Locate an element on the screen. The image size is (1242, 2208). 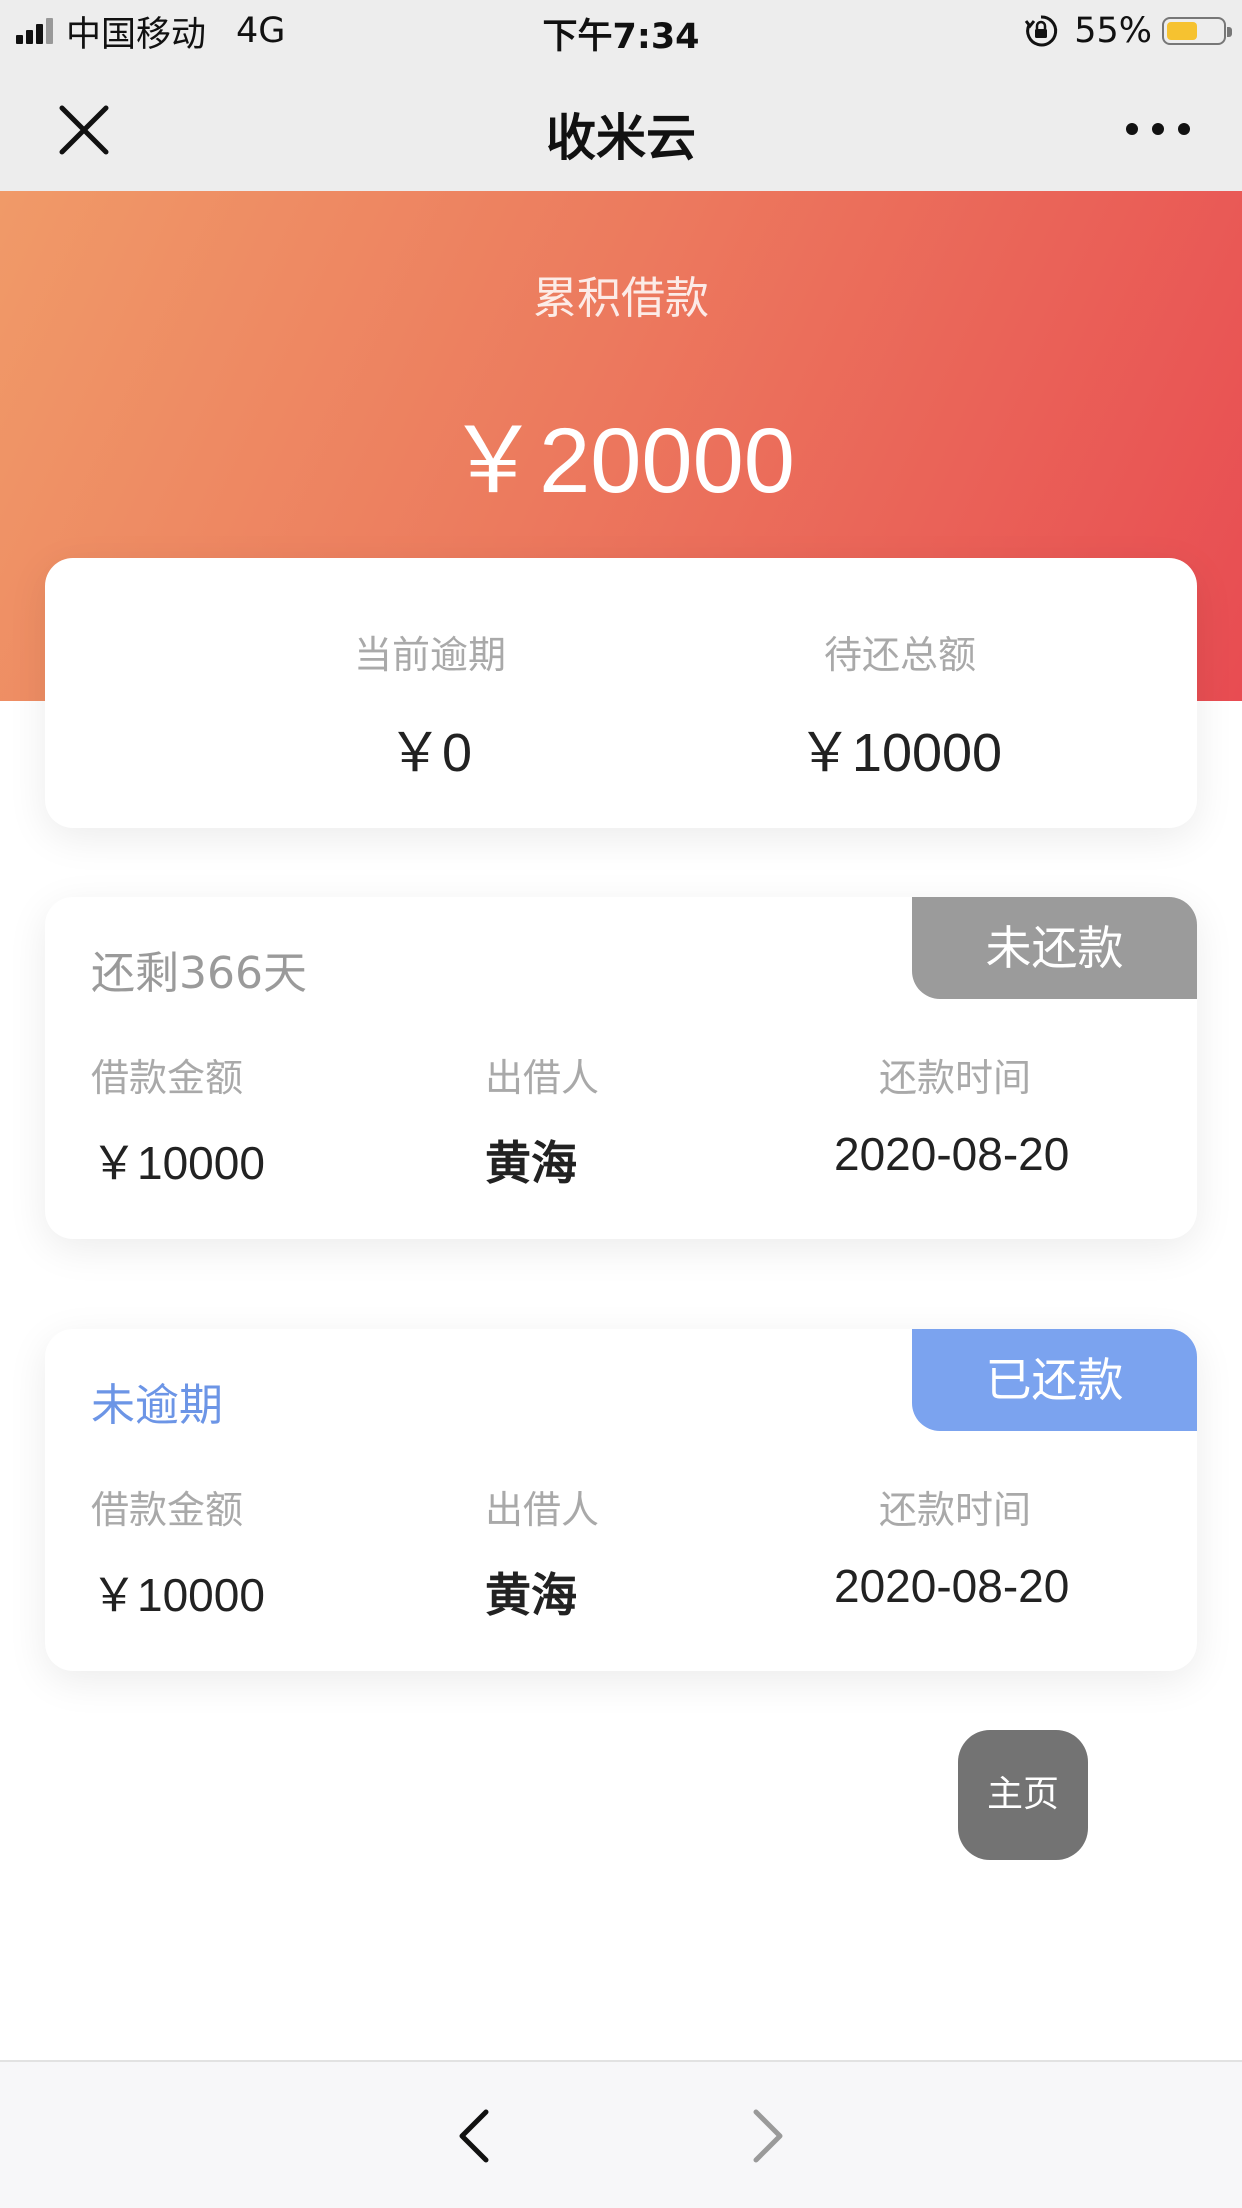
battery-level is located at coordinates (1182, 31).